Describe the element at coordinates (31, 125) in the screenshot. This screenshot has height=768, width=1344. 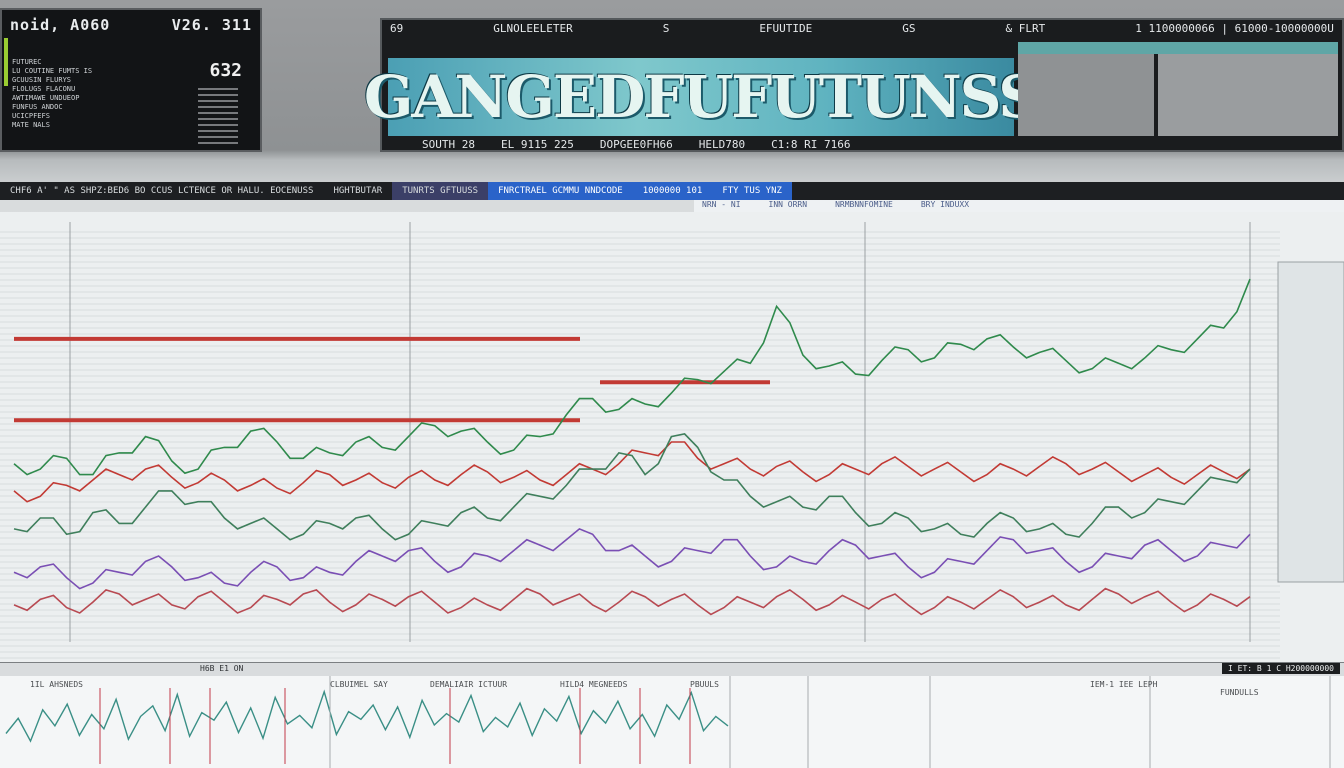
I see `ticker-row: MATE NALS` at that location.